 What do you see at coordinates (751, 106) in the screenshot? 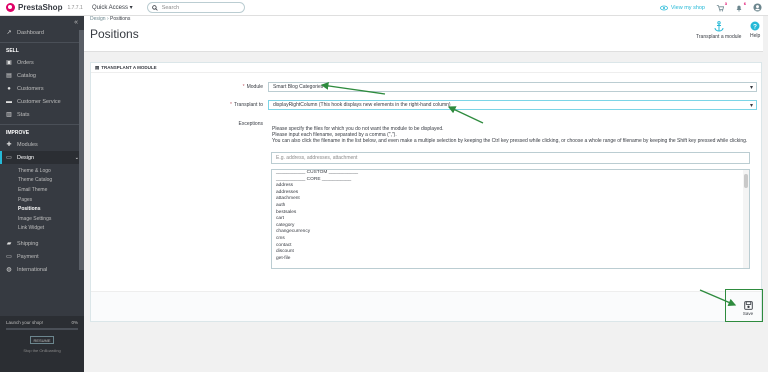
I see `select-caret-icon: ▾` at bounding box center [751, 106].